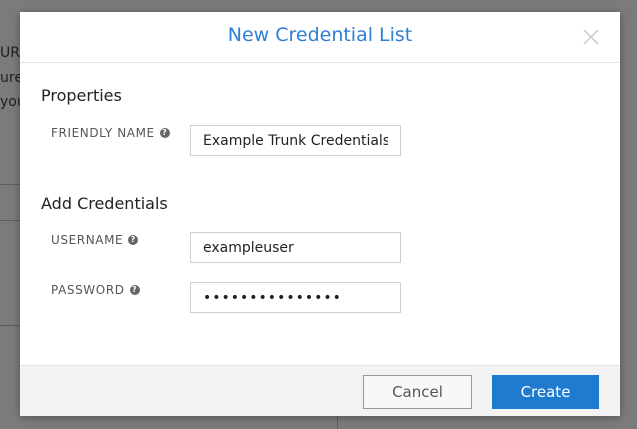  Describe the element at coordinates (87, 240) in the screenshot. I see `username-label-text: USERNAME` at that location.